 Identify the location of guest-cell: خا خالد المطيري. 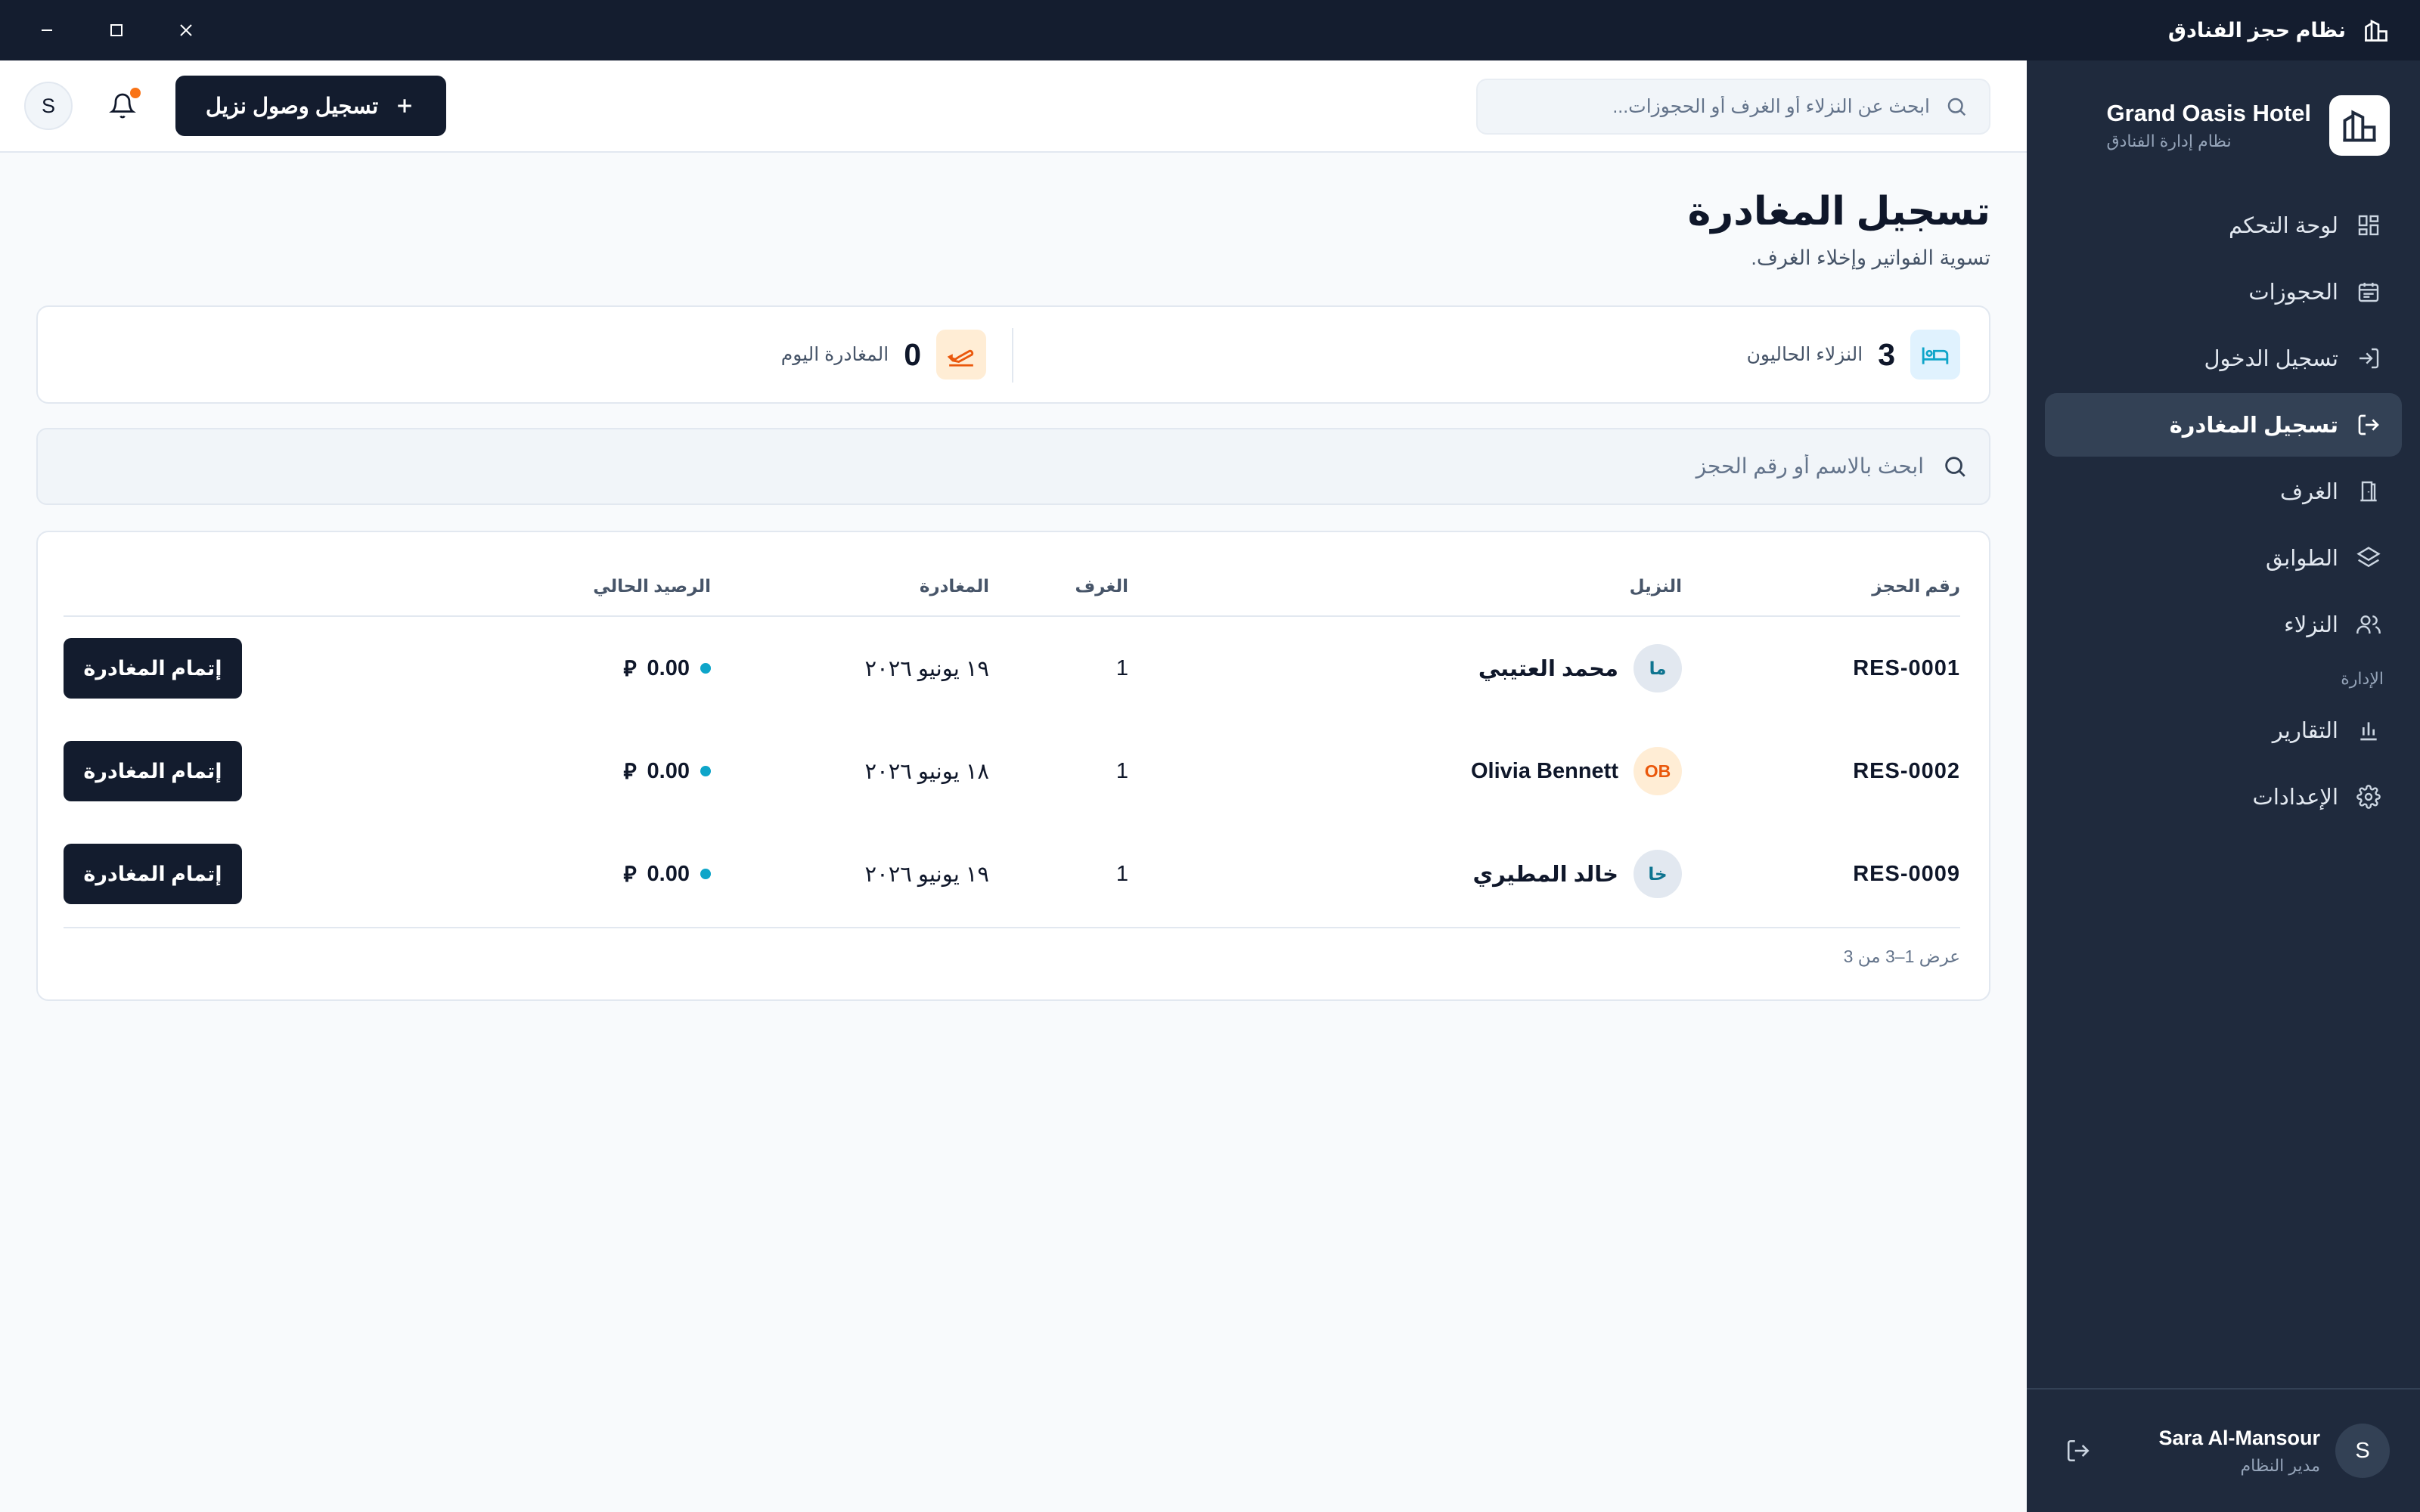
(1577, 874).